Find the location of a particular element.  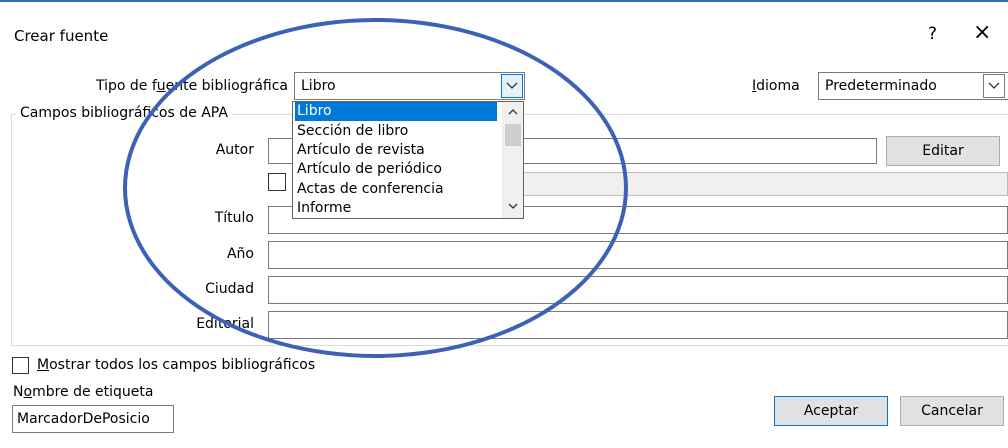

source-type-select: Libro is located at coordinates (409, 86).